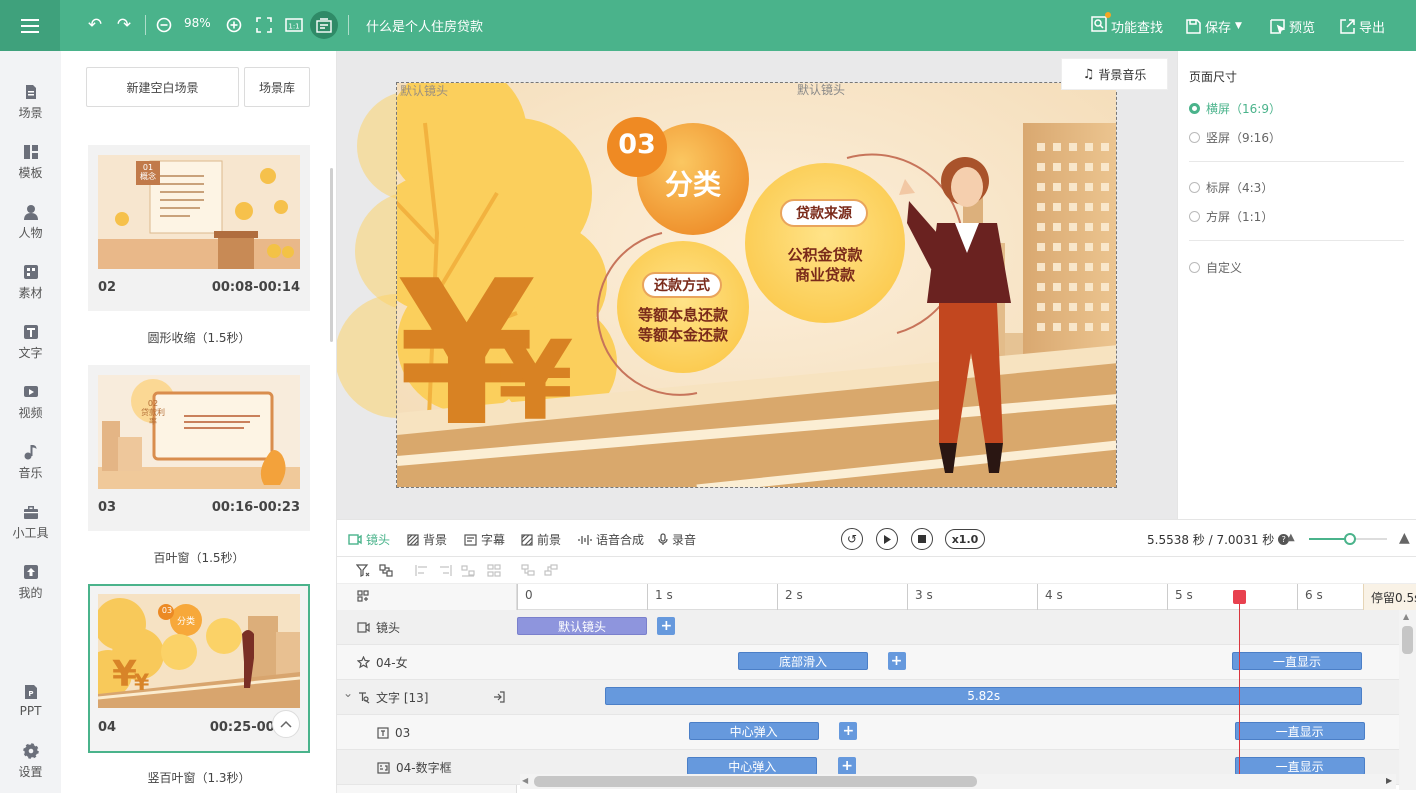 The width and height of the screenshot is (1416, 793). I want to click on sidebar-item-tools: 小工具, so click(30, 522).